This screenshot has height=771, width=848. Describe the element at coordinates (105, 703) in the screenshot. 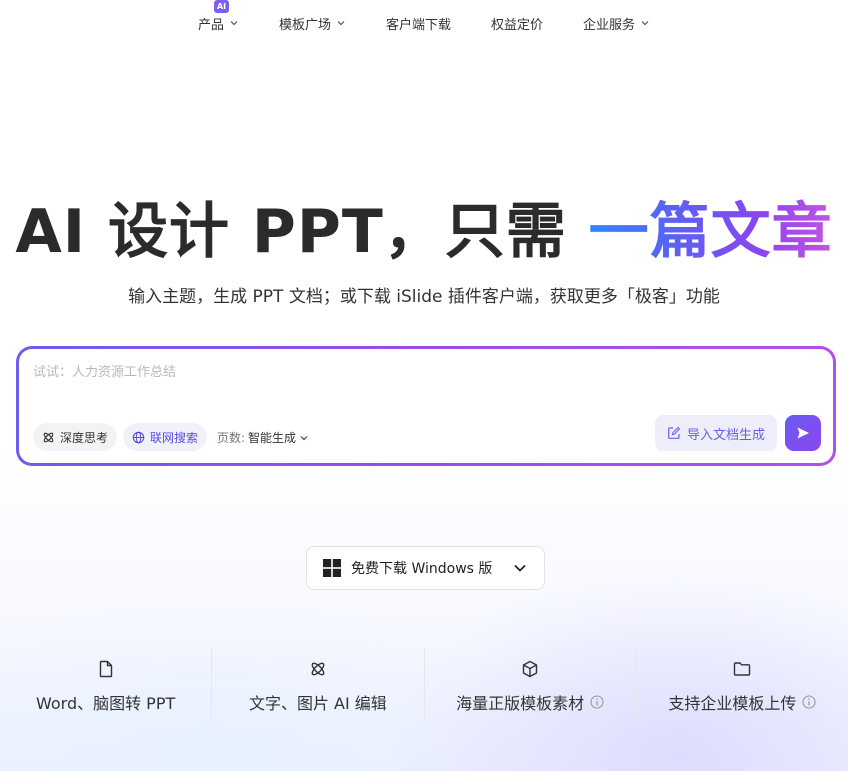

I see `feature-text: Word、脑图转 PPT` at that location.